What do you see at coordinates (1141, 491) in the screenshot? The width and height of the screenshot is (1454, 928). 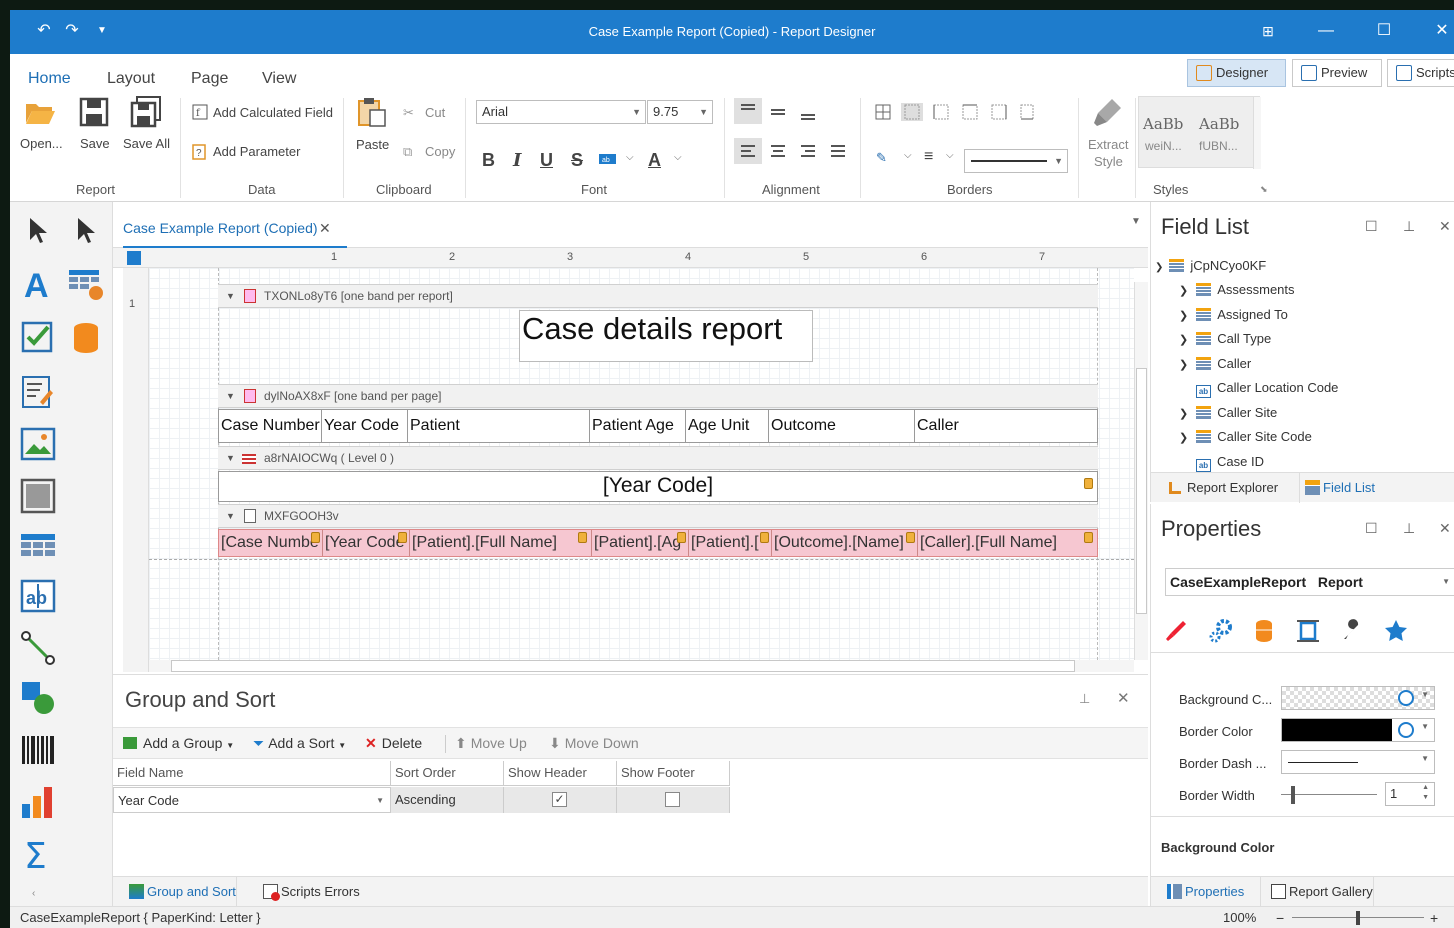 I see `scrollbar-thumb` at bounding box center [1141, 491].